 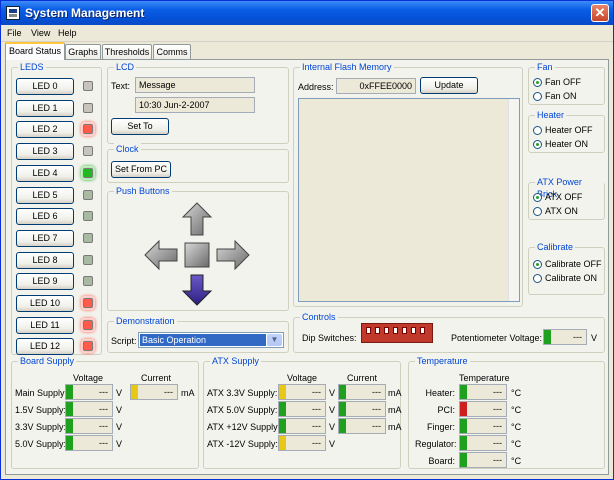 What do you see at coordinates (242, 410) in the screenshot?
I see `atx-row-label: ATX 5.0V Supply:` at bounding box center [242, 410].